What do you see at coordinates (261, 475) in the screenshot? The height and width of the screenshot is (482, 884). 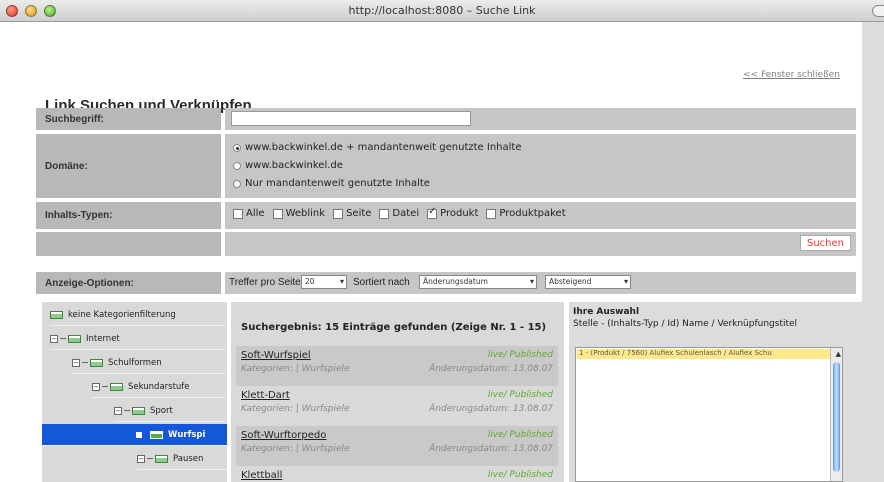 I see `result-link: Klettball` at bounding box center [261, 475].